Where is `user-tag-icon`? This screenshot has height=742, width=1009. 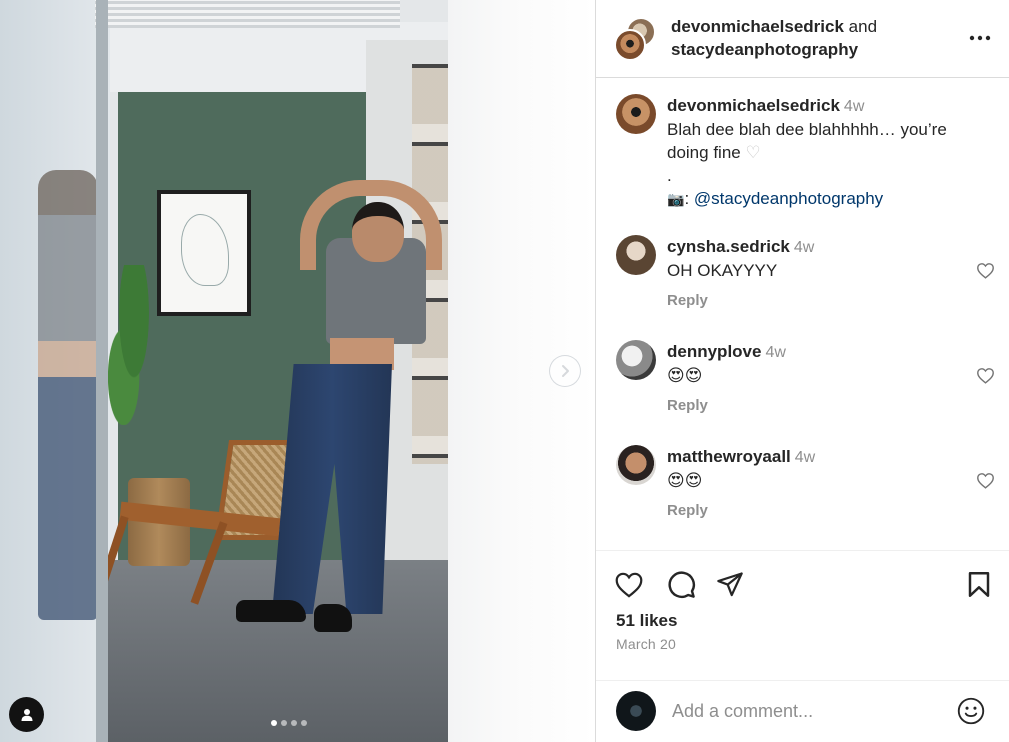
user-tag-icon is located at coordinates (26, 714).